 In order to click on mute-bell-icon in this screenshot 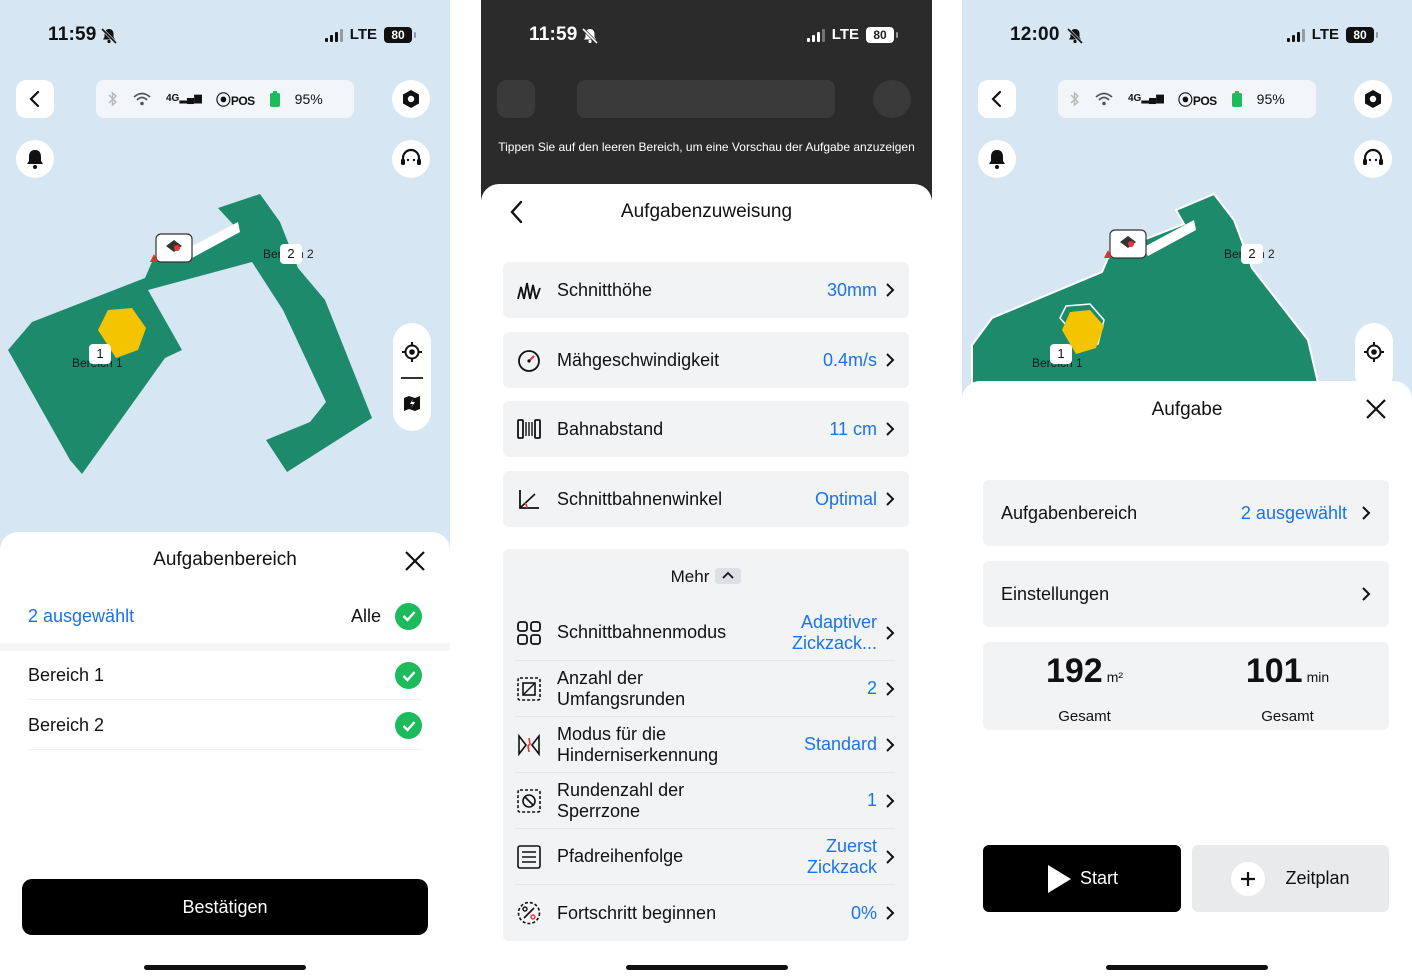, I will do `click(590, 36)`.